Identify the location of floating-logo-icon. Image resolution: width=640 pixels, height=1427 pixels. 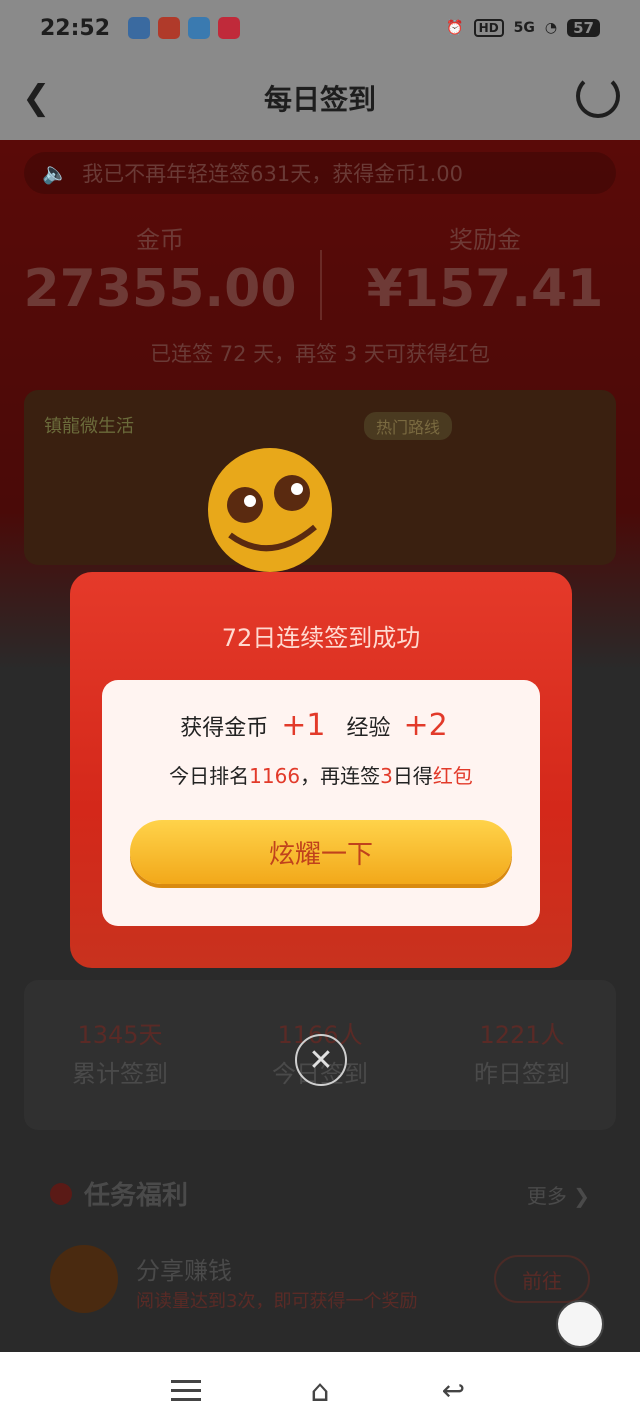
(580, 1324).